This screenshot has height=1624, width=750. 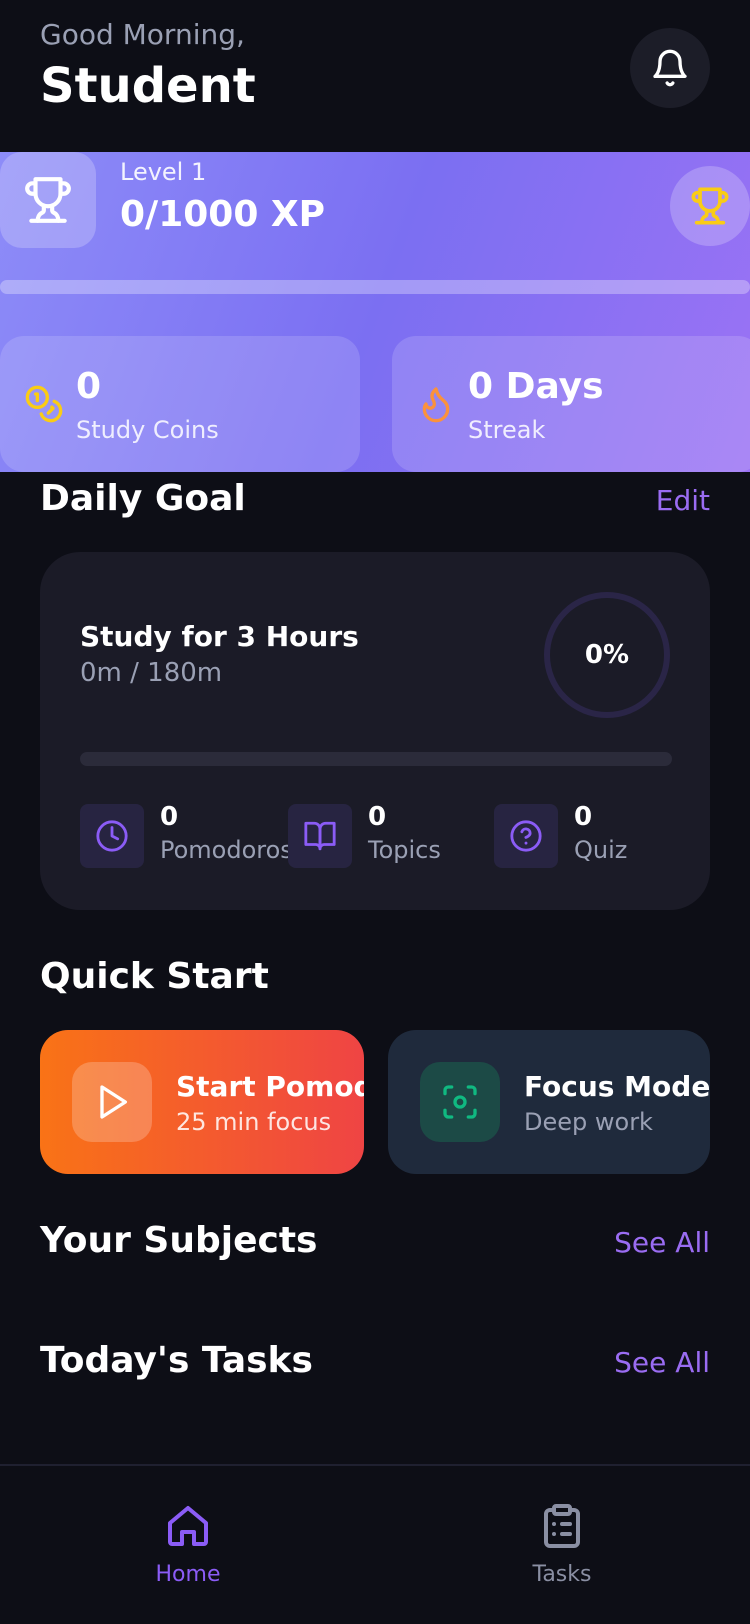 I want to click on question-icon, so click(x=526, y=836).